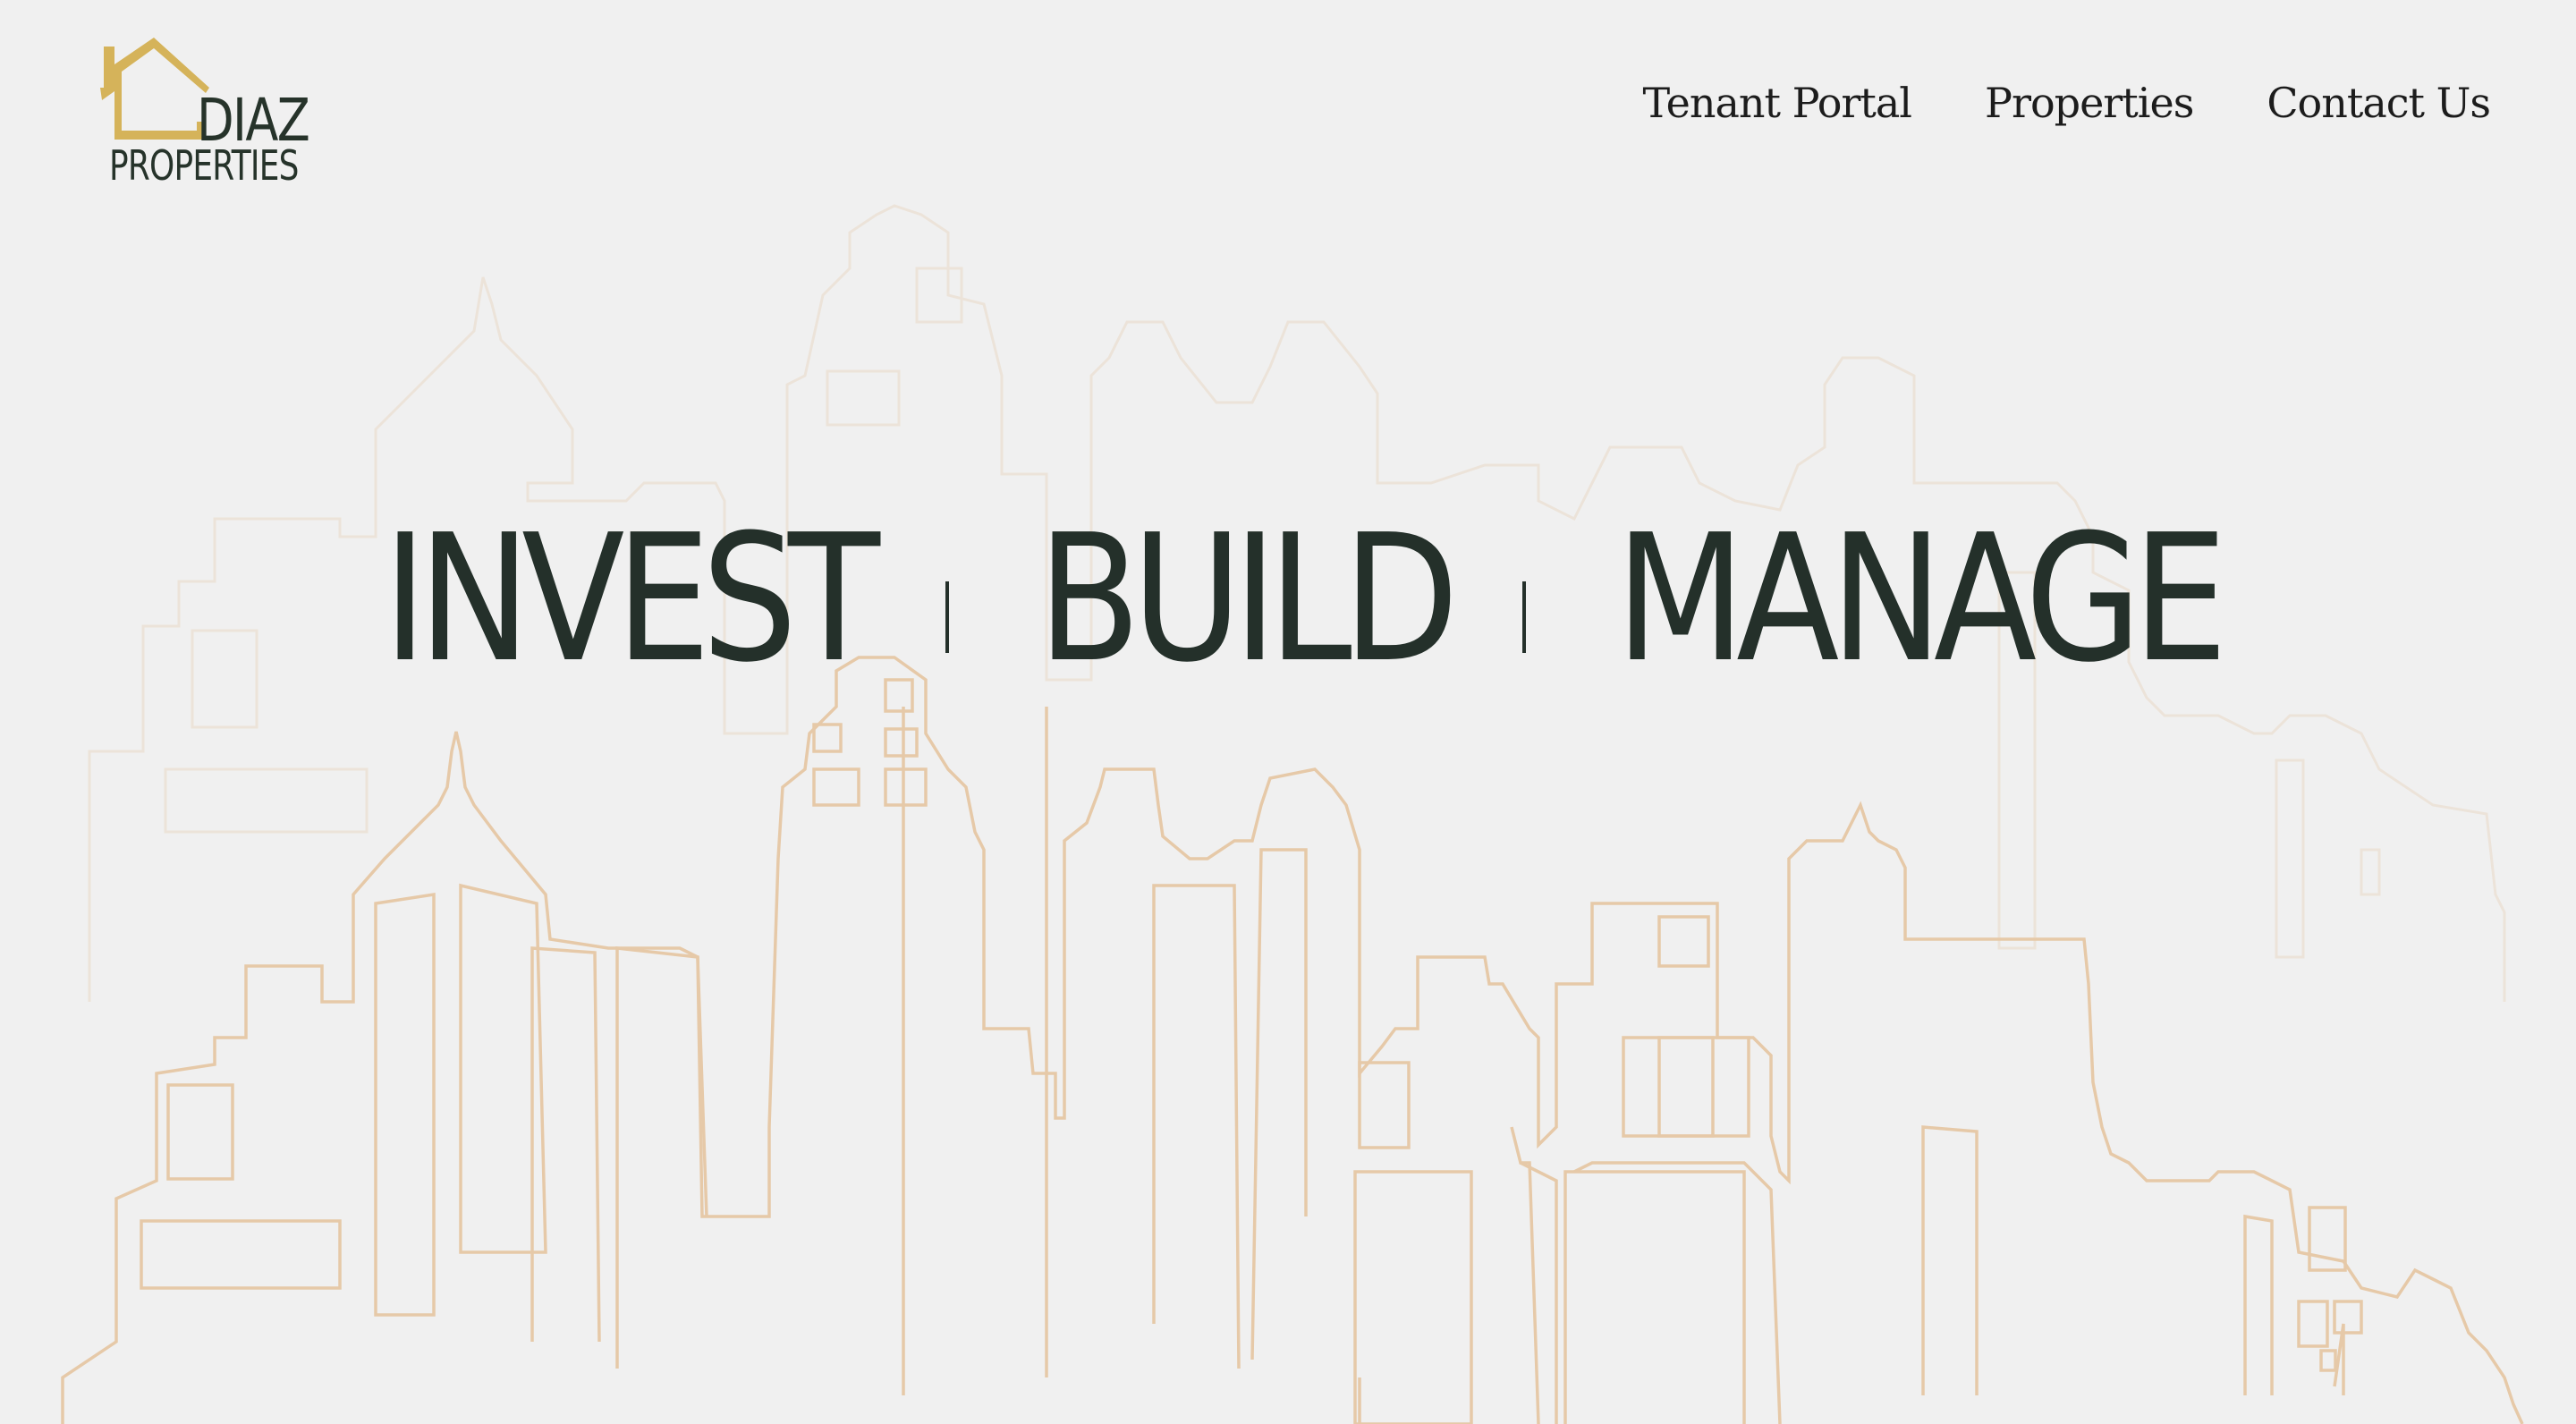 The width and height of the screenshot is (2576, 1424). I want to click on nav-tenant-portal: Tenant Portal, so click(1777, 103).